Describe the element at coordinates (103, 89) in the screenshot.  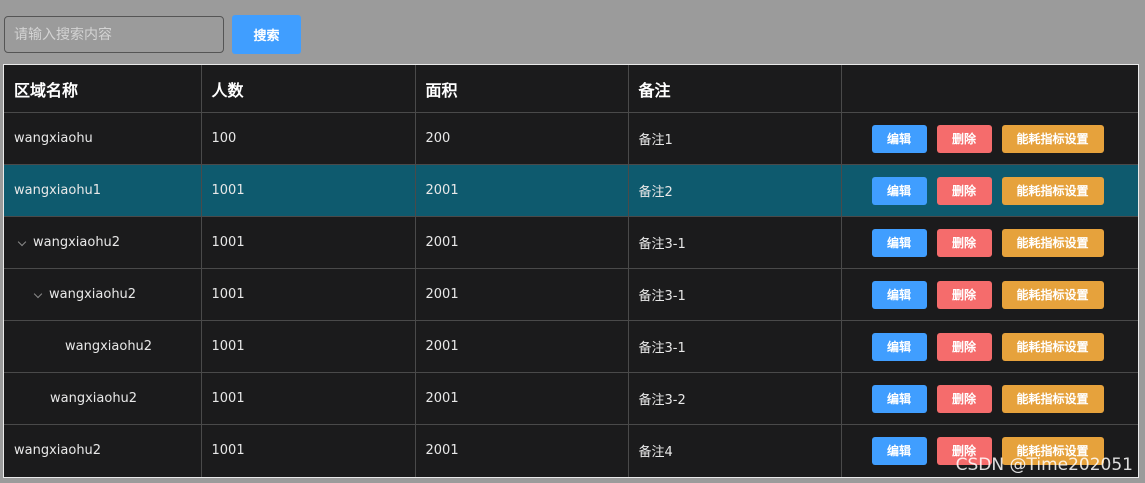
I see `header-region-name: 区域名称` at that location.